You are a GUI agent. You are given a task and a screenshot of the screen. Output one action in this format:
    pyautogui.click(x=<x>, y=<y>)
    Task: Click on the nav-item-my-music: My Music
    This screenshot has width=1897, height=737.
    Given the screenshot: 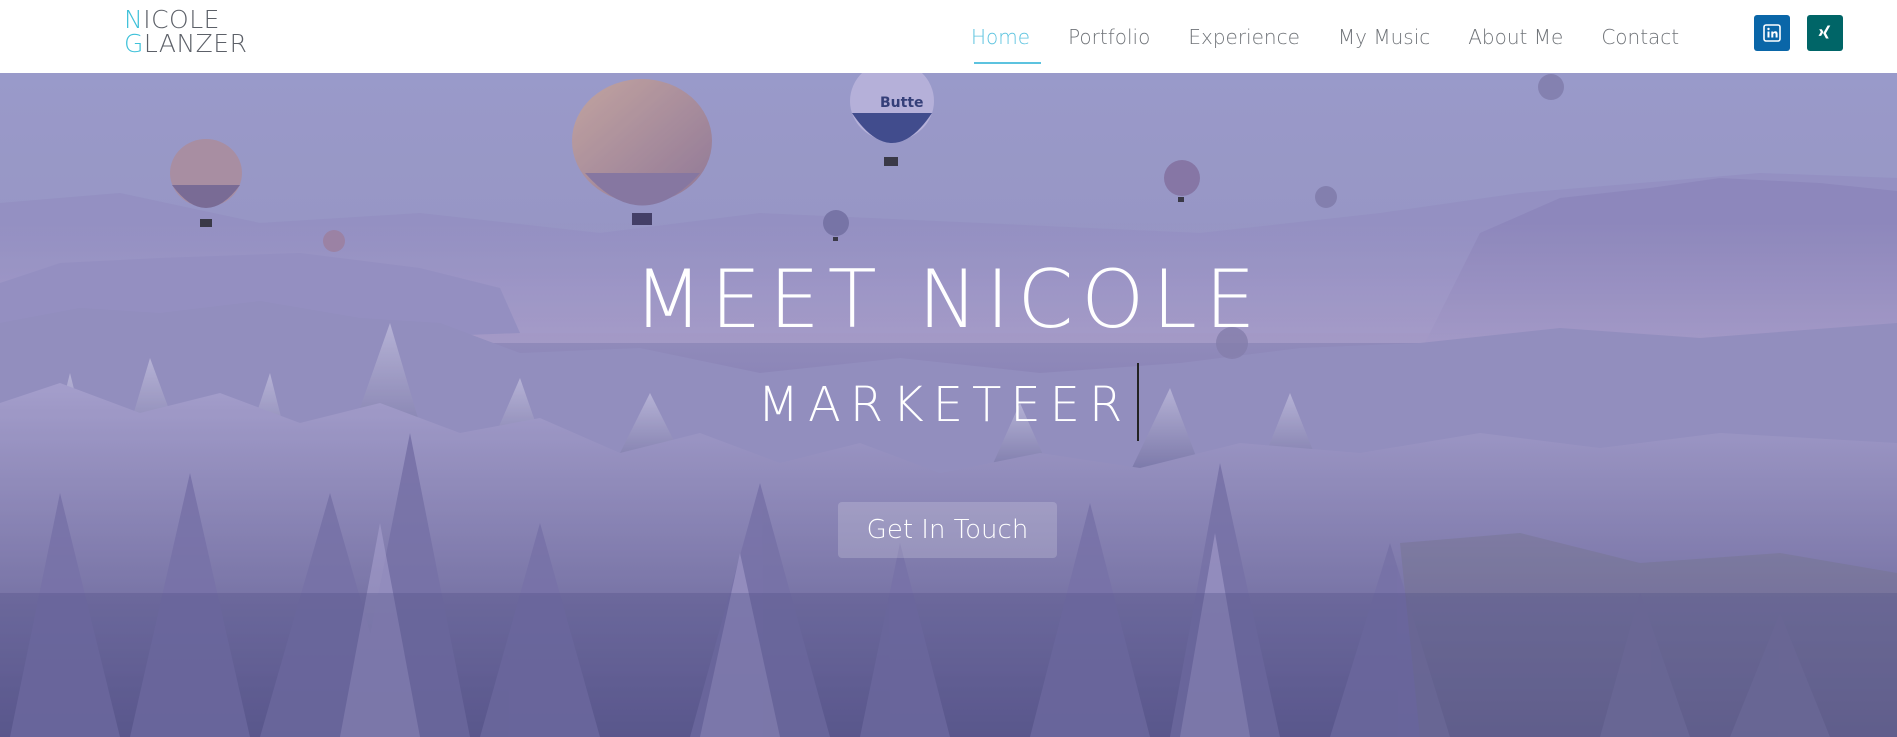 What is the action you would take?
    pyautogui.click(x=1384, y=36)
    